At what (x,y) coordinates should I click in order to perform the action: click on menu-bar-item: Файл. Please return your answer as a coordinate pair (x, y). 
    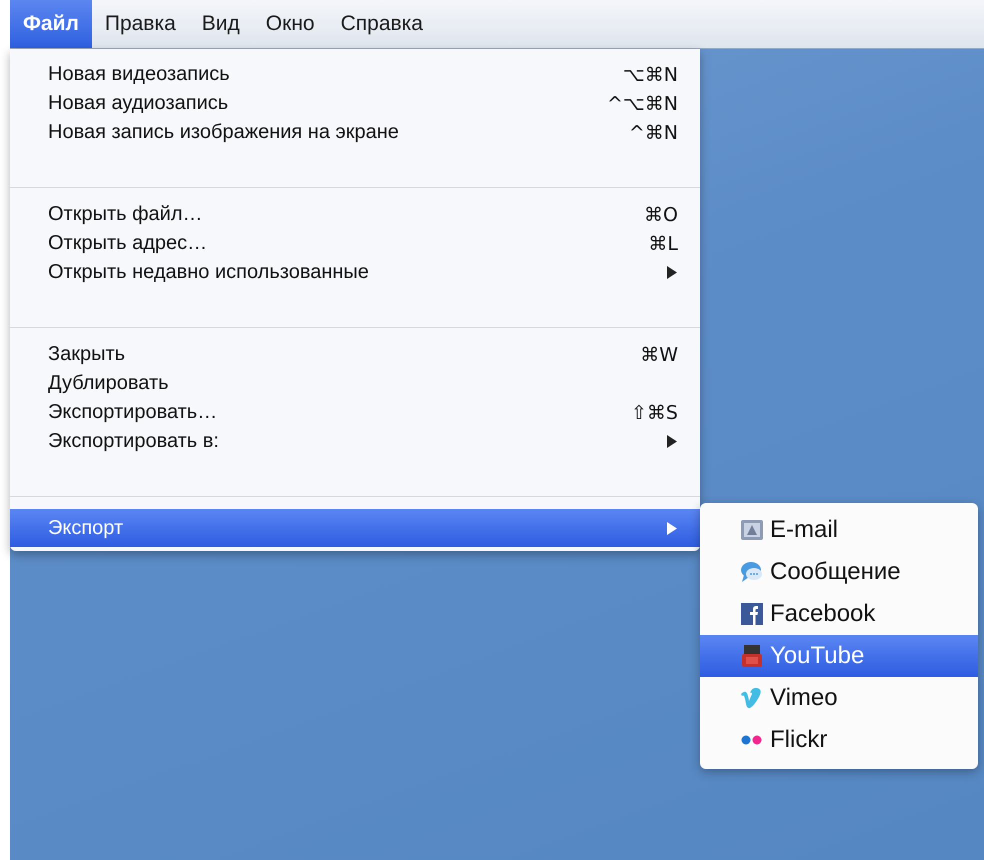
    Looking at the image, I should click on (51, 24).